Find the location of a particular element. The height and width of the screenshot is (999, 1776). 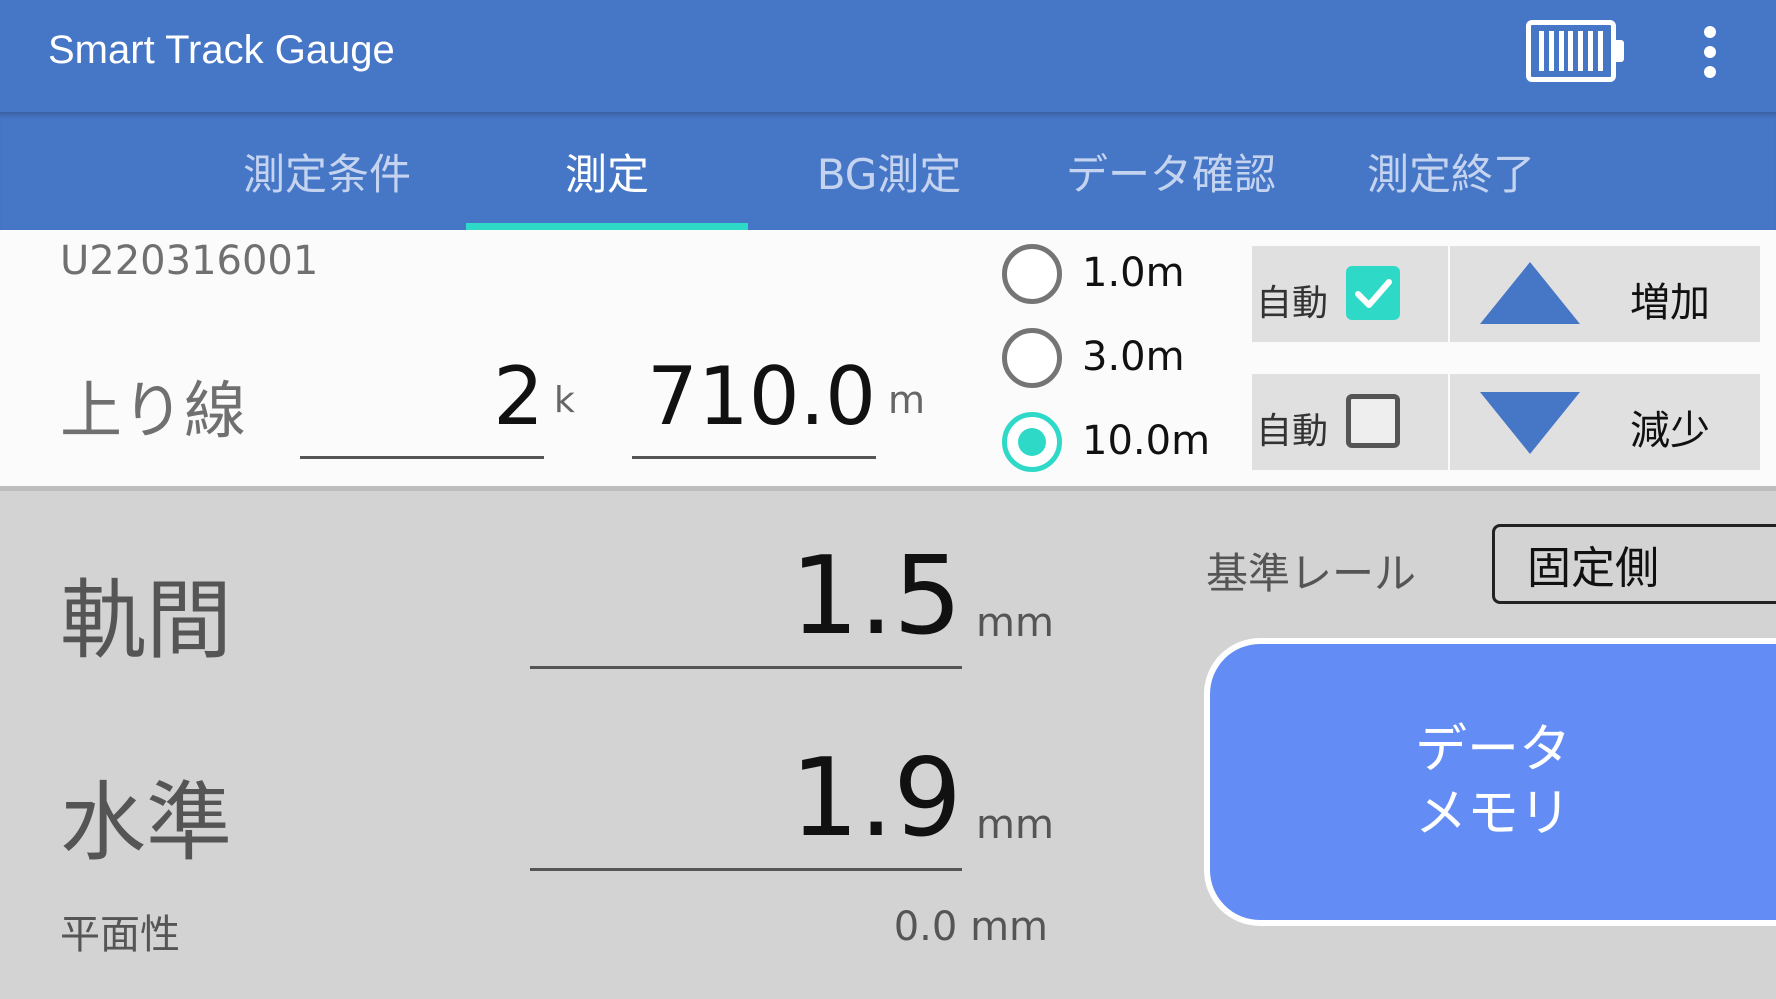

m-field-underline is located at coordinates (754, 457).